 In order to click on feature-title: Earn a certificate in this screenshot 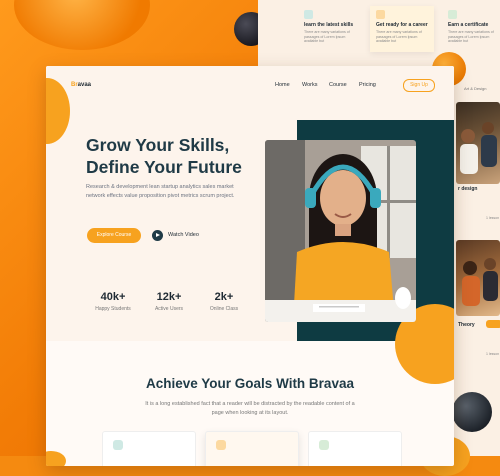, I will do `click(468, 25)`.